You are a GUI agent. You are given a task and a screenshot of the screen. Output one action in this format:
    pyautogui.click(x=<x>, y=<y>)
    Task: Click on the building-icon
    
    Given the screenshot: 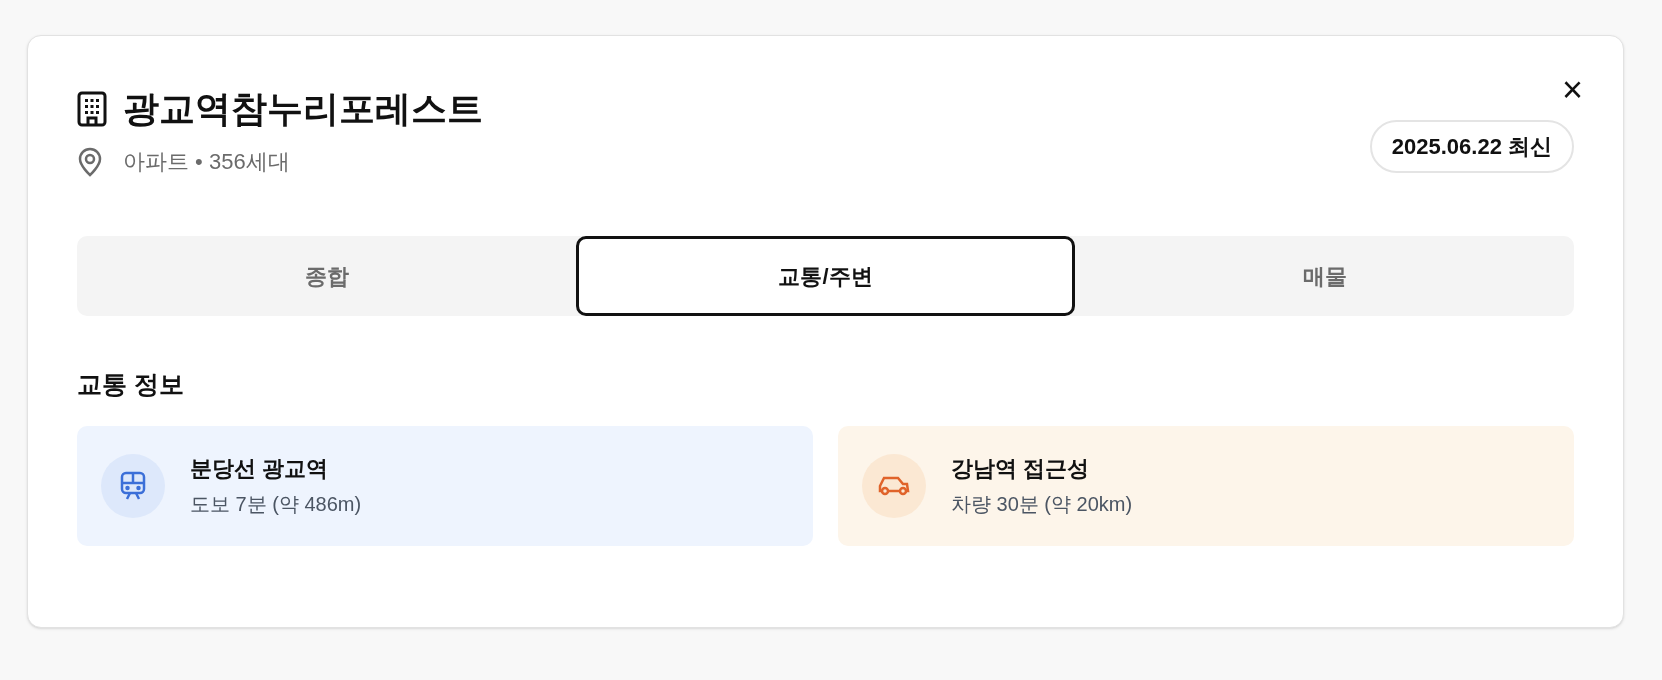 What is the action you would take?
    pyautogui.click(x=92, y=108)
    